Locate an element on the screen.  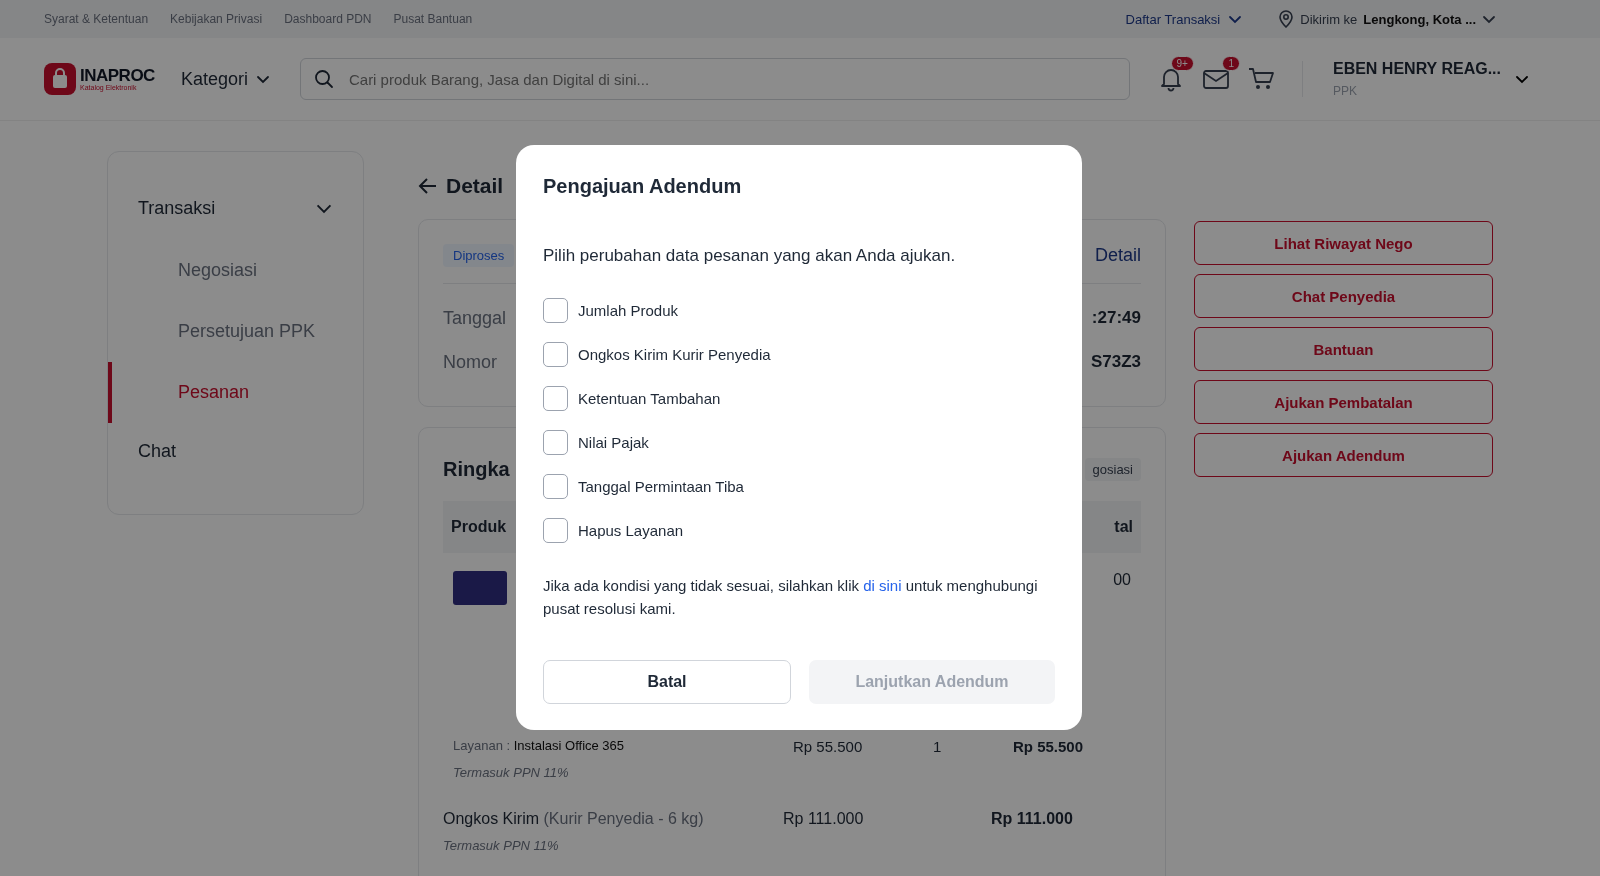
product-photo-placeholder is located at coordinates (480, 588).